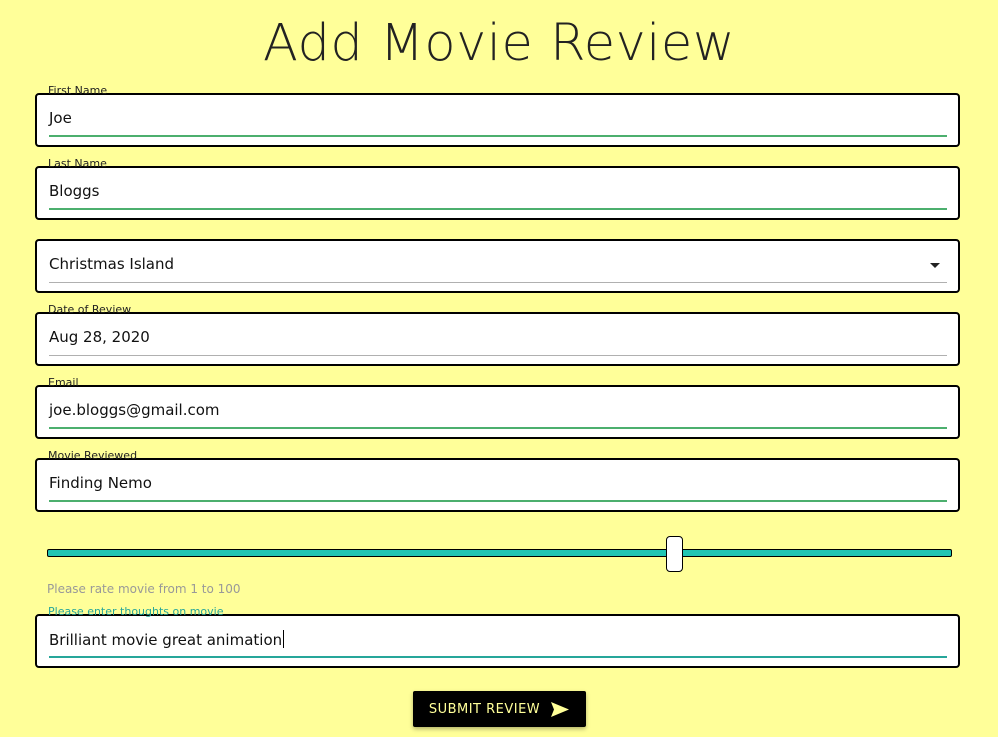 The width and height of the screenshot is (998, 737). I want to click on thoughts-value-wrap: Brilliant movie great animation, so click(167, 639).